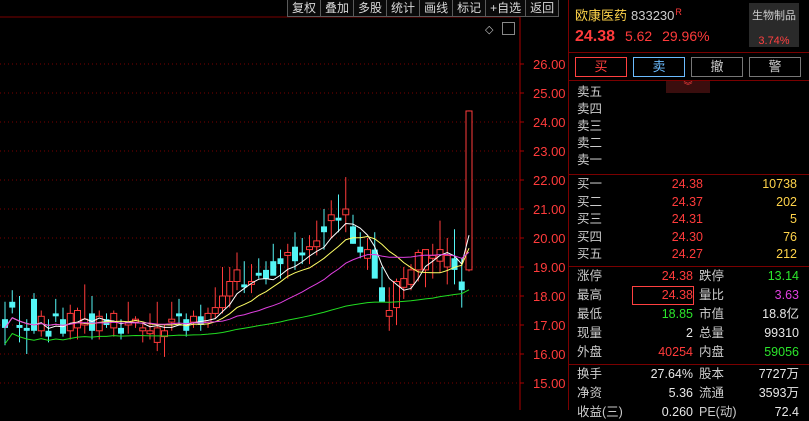 Image resolution: width=809 pixels, height=421 pixels. Describe the element at coordinates (590, 201) in the screenshot. I see `bid-label: 买二` at that location.